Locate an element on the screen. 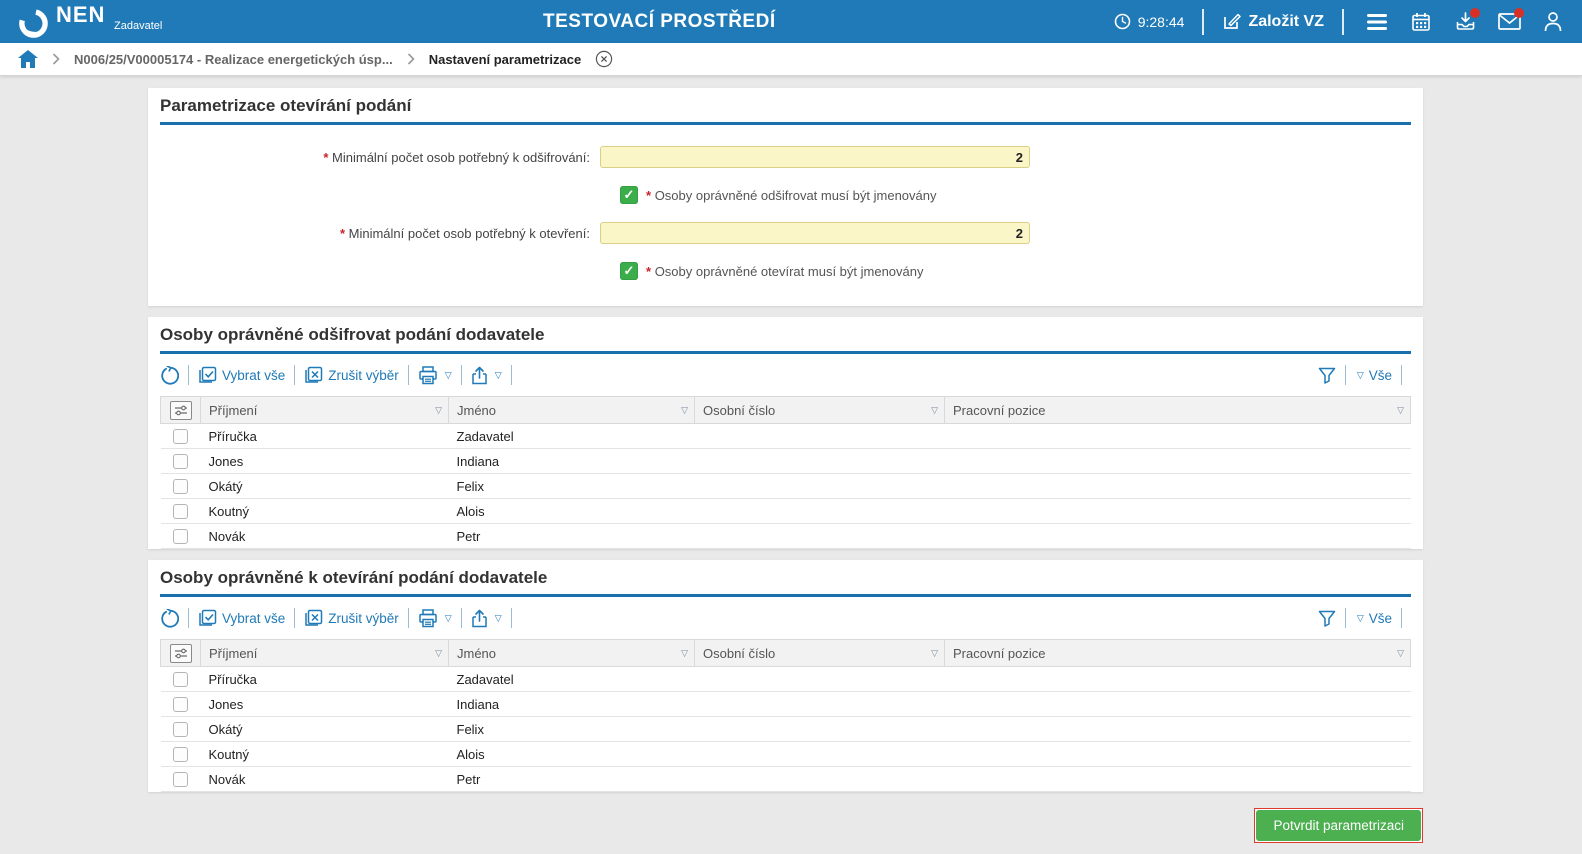 Image resolution: width=1582 pixels, height=854 pixels. messages-button is located at coordinates (1509, 22).